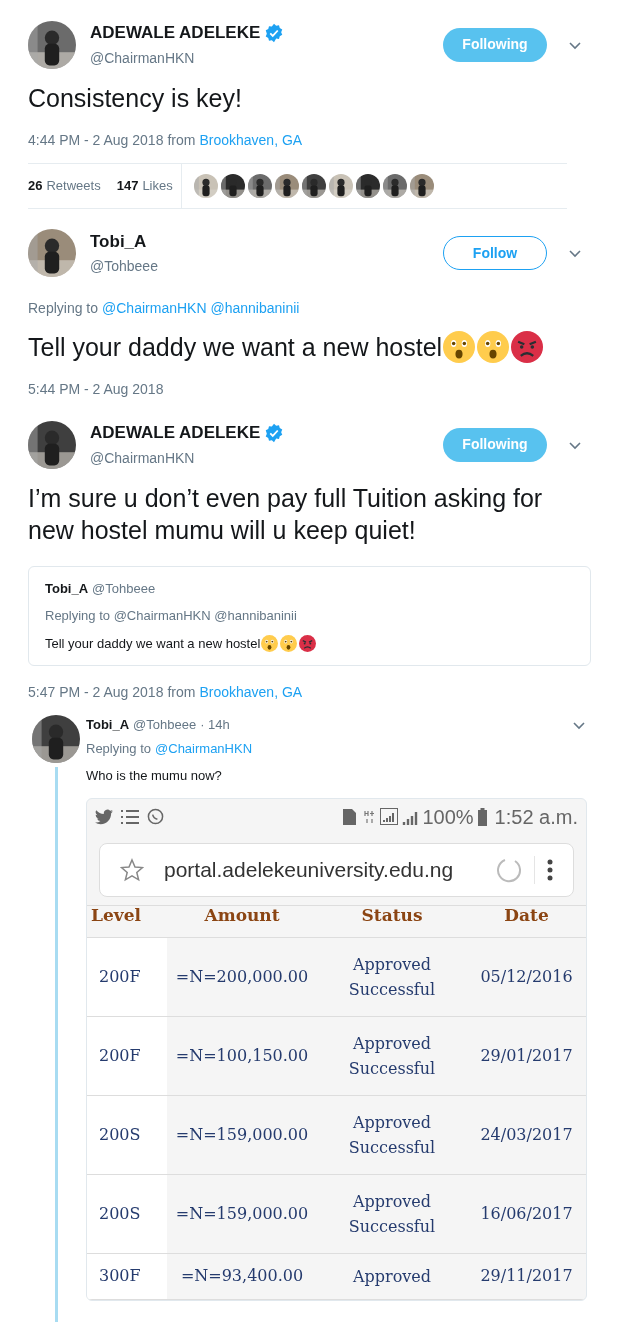 The width and height of the screenshot is (619, 1322). Describe the element at coordinates (242, 914) in the screenshot. I see `column-header: Amount` at that location.